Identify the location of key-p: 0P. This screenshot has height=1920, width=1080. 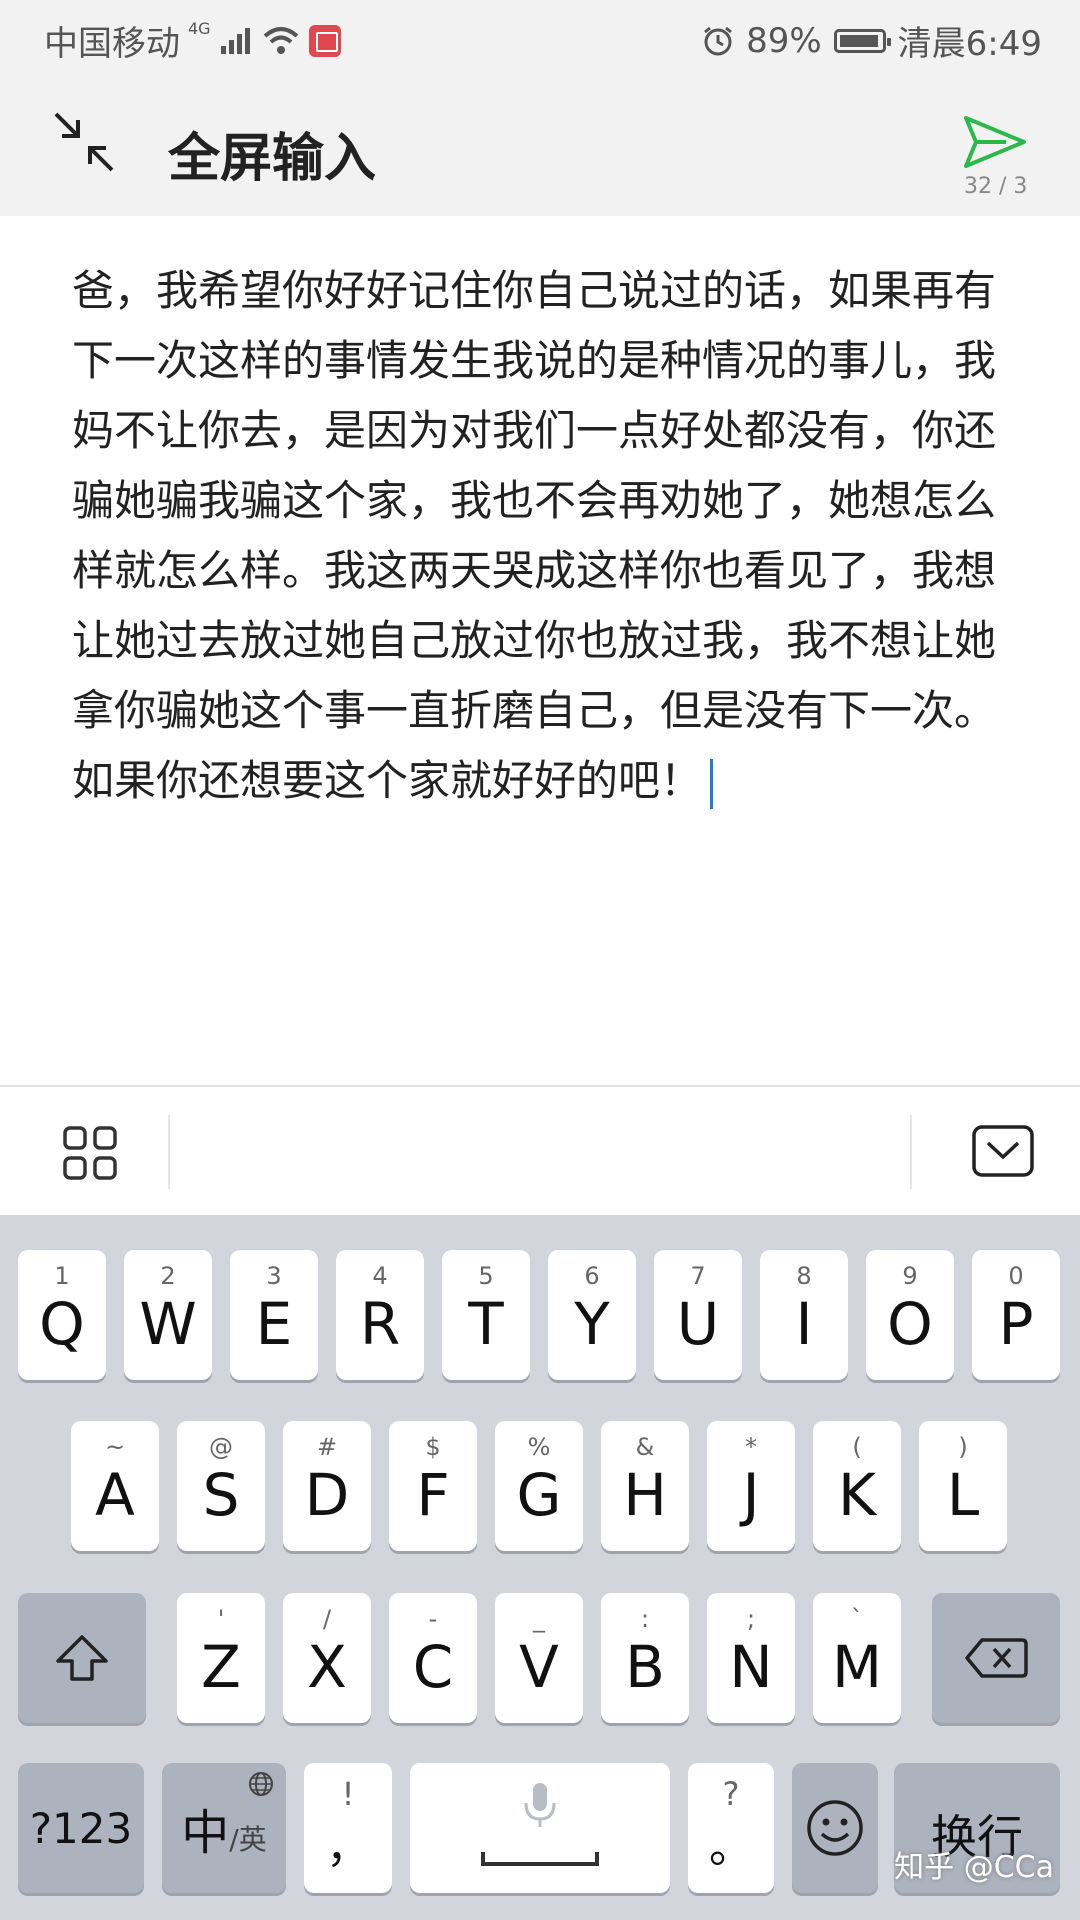
(1016, 1315).